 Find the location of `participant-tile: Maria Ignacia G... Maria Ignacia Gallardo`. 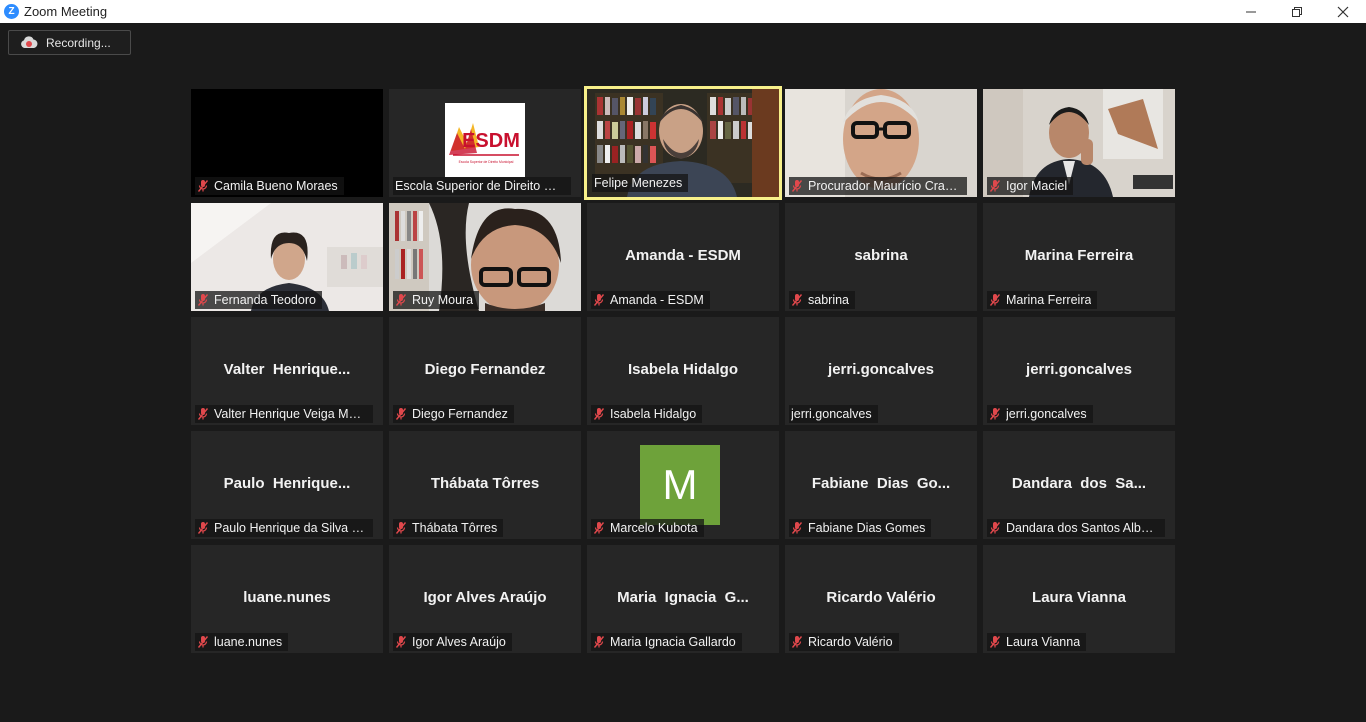

participant-tile: Maria Ignacia G... Maria Ignacia Gallardo is located at coordinates (683, 599).